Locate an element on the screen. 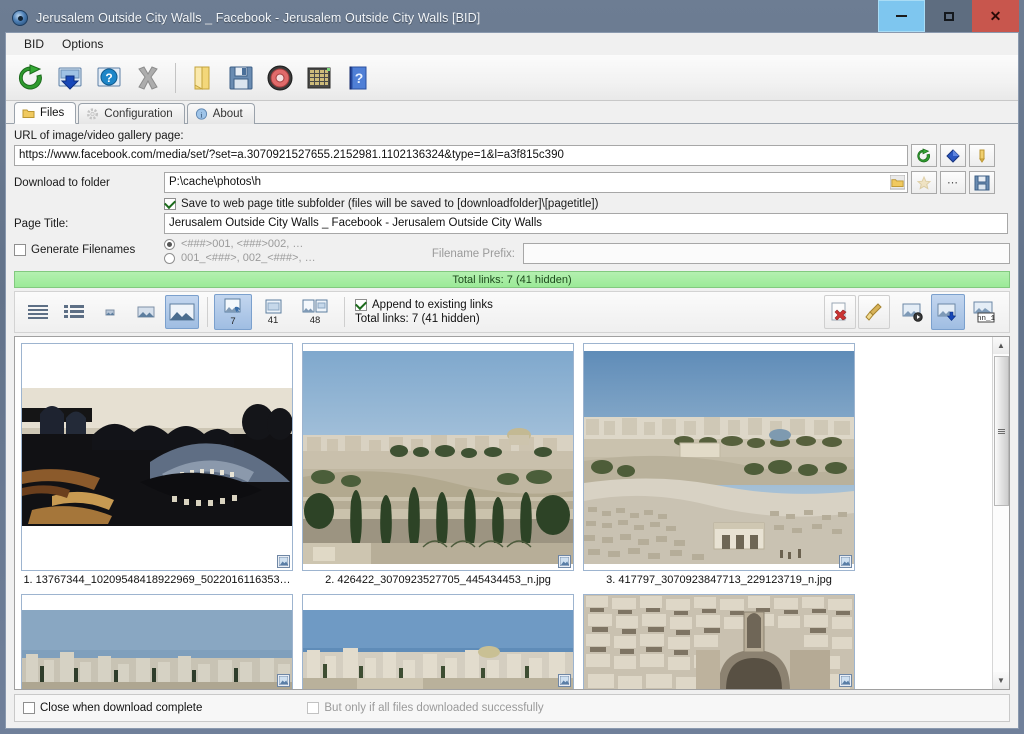  tab-about: i About is located at coordinates (220, 113).